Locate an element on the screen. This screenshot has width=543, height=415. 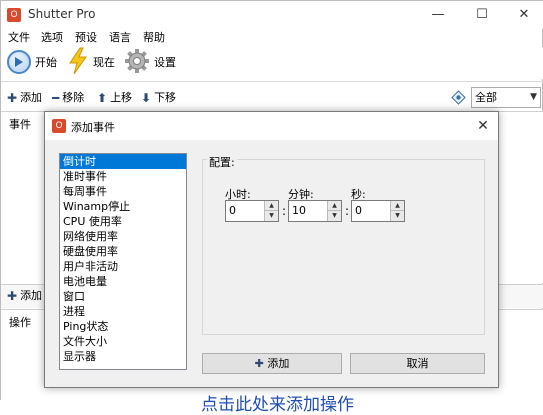
menu-presets: 预设 is located at coordinates (86, 38).